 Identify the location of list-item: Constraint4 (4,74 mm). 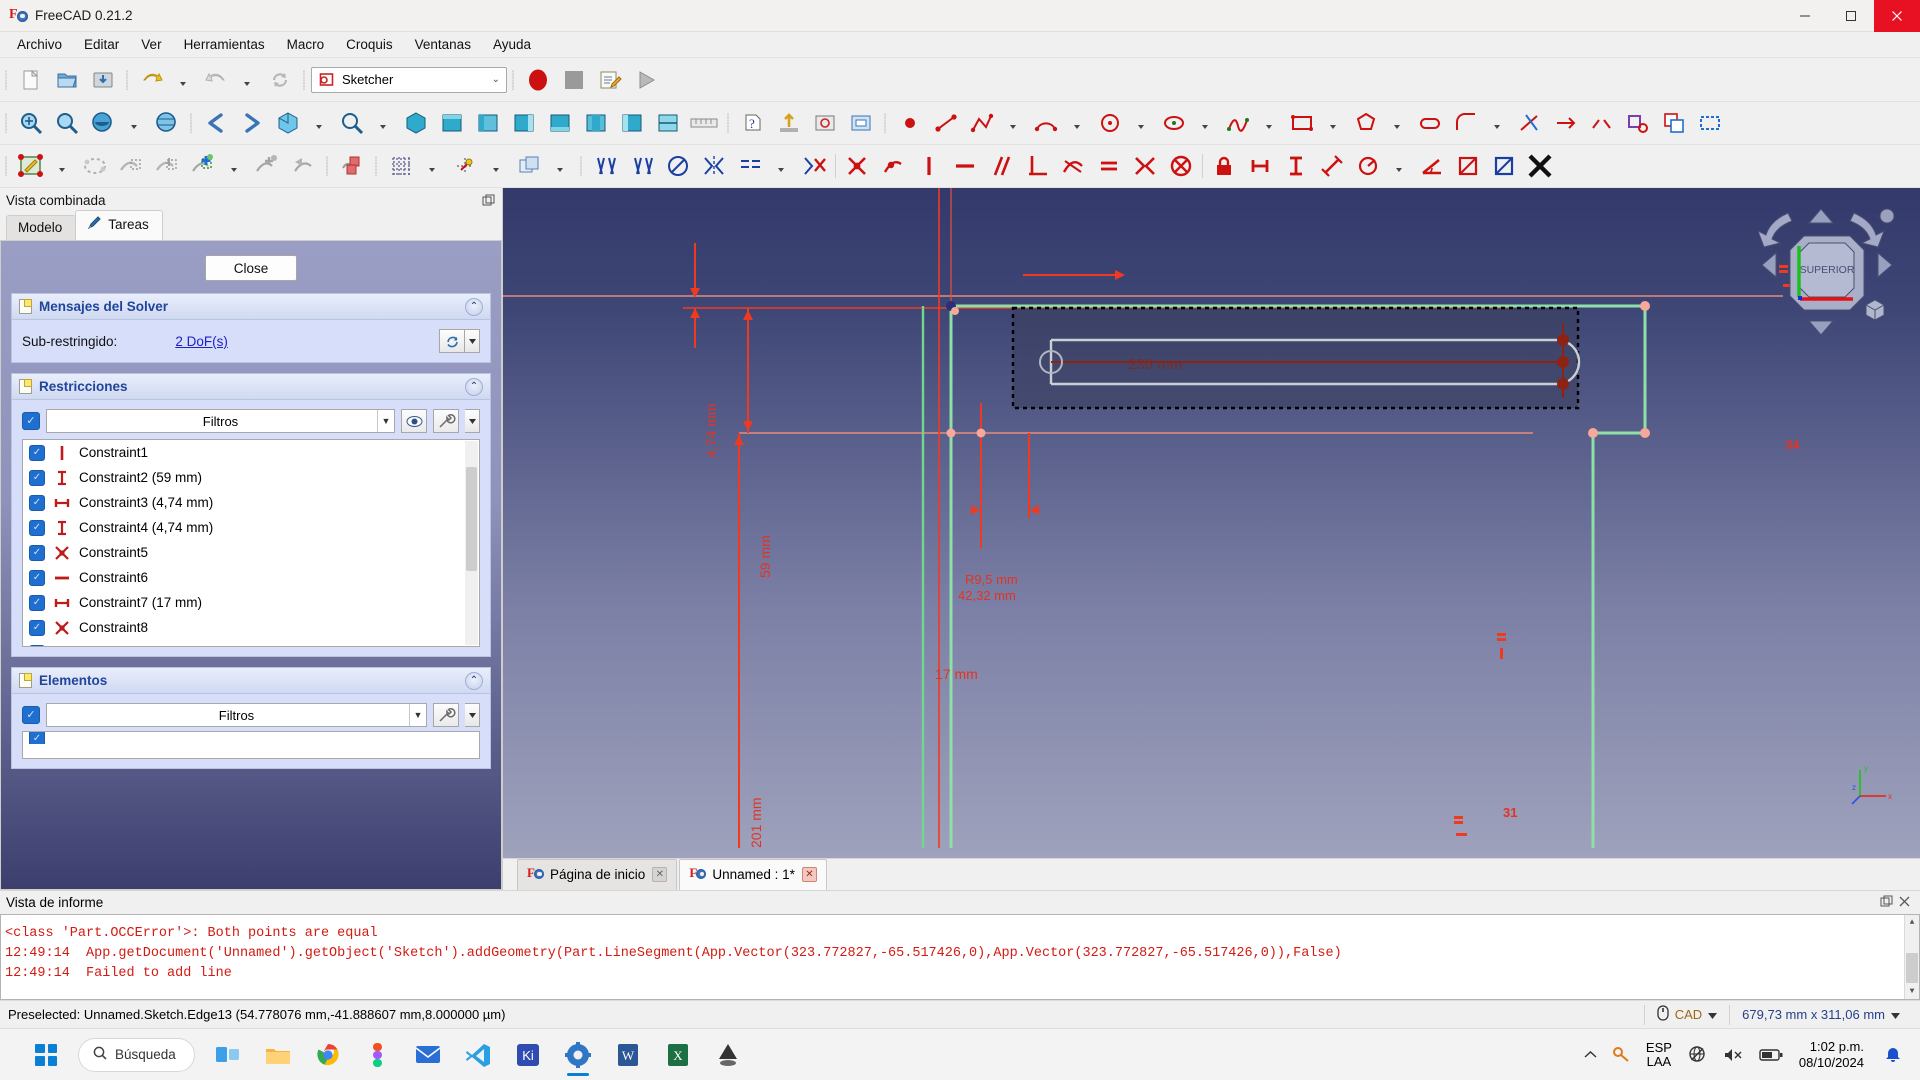
(251, 527).